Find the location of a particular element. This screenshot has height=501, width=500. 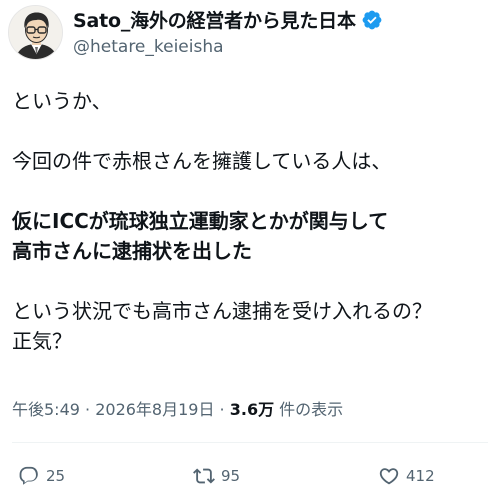

like-button: 412 is located at coordinates (406, 476).